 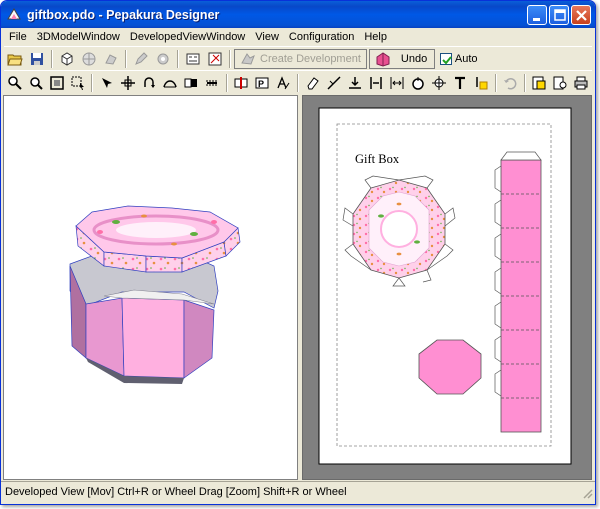 I want to click on move-parts-button, so click(x=127, y=83).